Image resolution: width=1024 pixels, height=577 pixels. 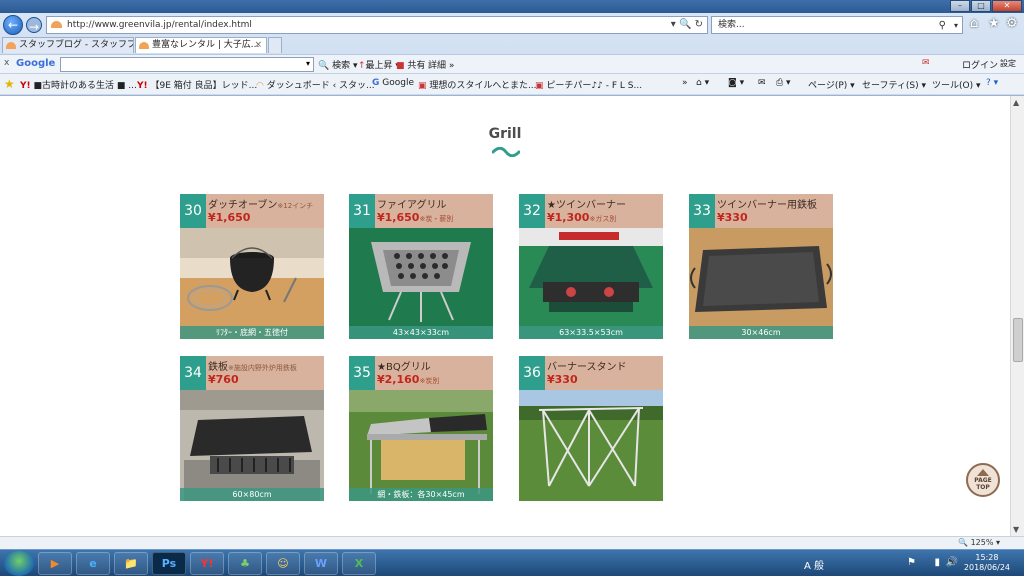 What do you see at coordinates (421, 494) in the screenshot?
I see `item-caption: 網・鉄板：各30×45cm` at bounding box center [421, 494].